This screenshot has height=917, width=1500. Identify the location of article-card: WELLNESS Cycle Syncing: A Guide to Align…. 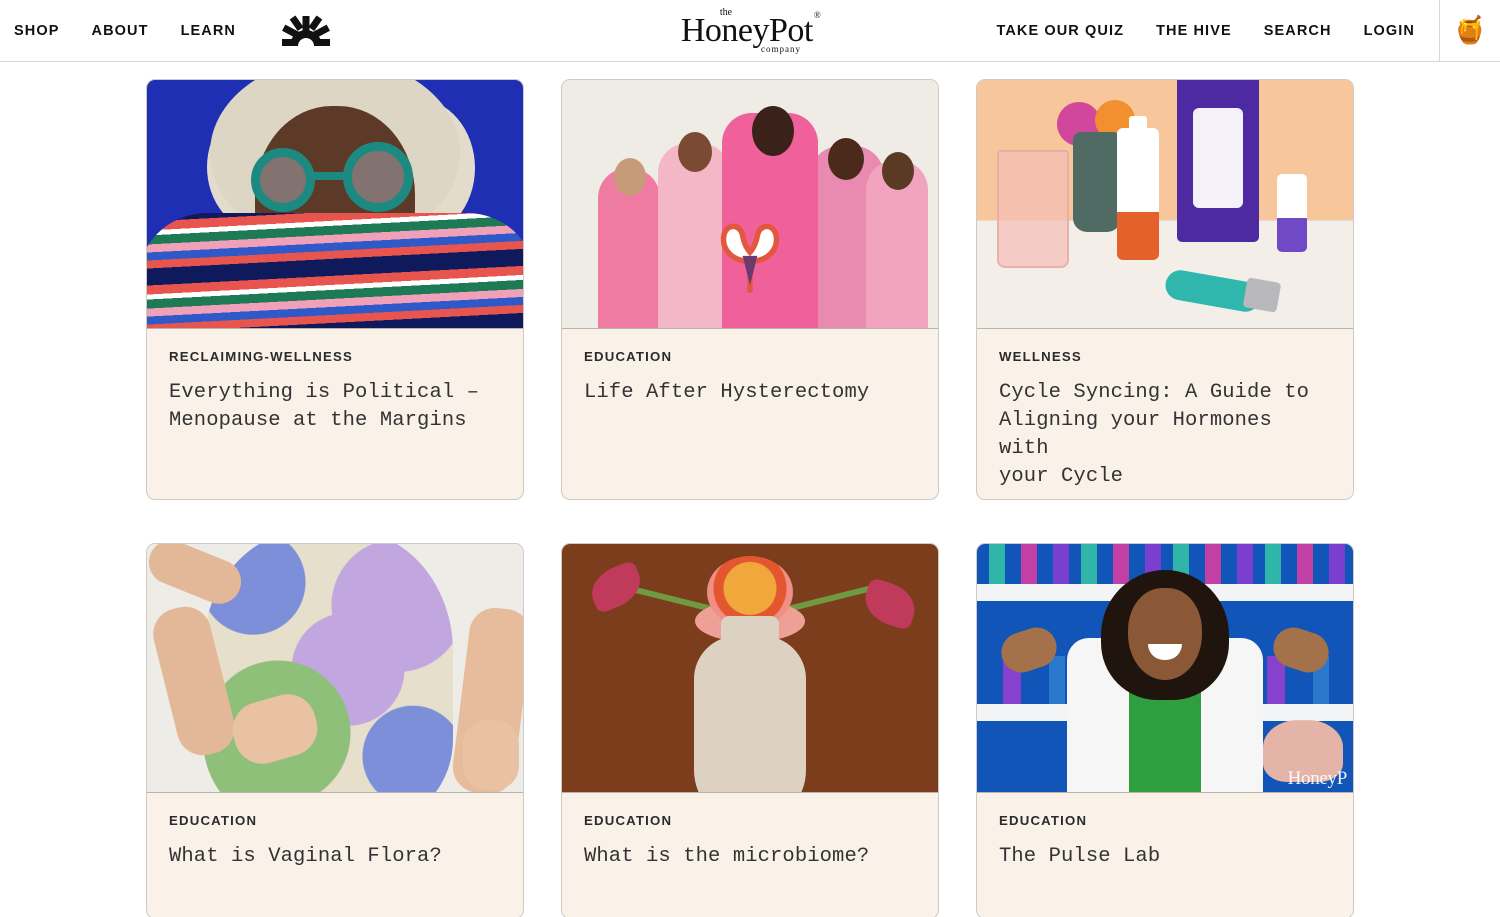
(1165, 289).